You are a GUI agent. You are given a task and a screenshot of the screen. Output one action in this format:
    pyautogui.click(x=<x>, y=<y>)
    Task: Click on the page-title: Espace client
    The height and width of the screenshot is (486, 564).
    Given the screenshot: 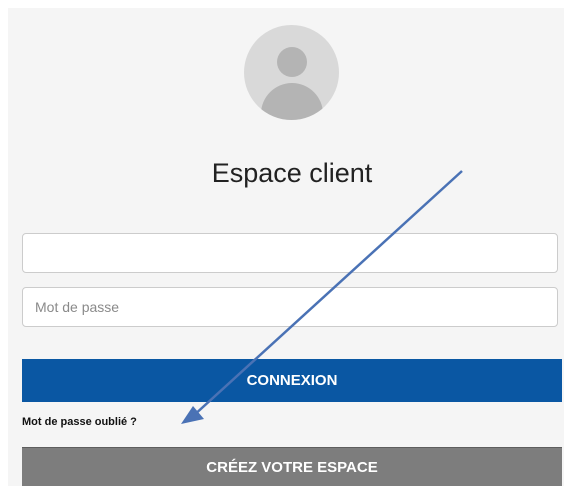 What is the action you would take?
    pyautogui.click(x=292, y=173)
    